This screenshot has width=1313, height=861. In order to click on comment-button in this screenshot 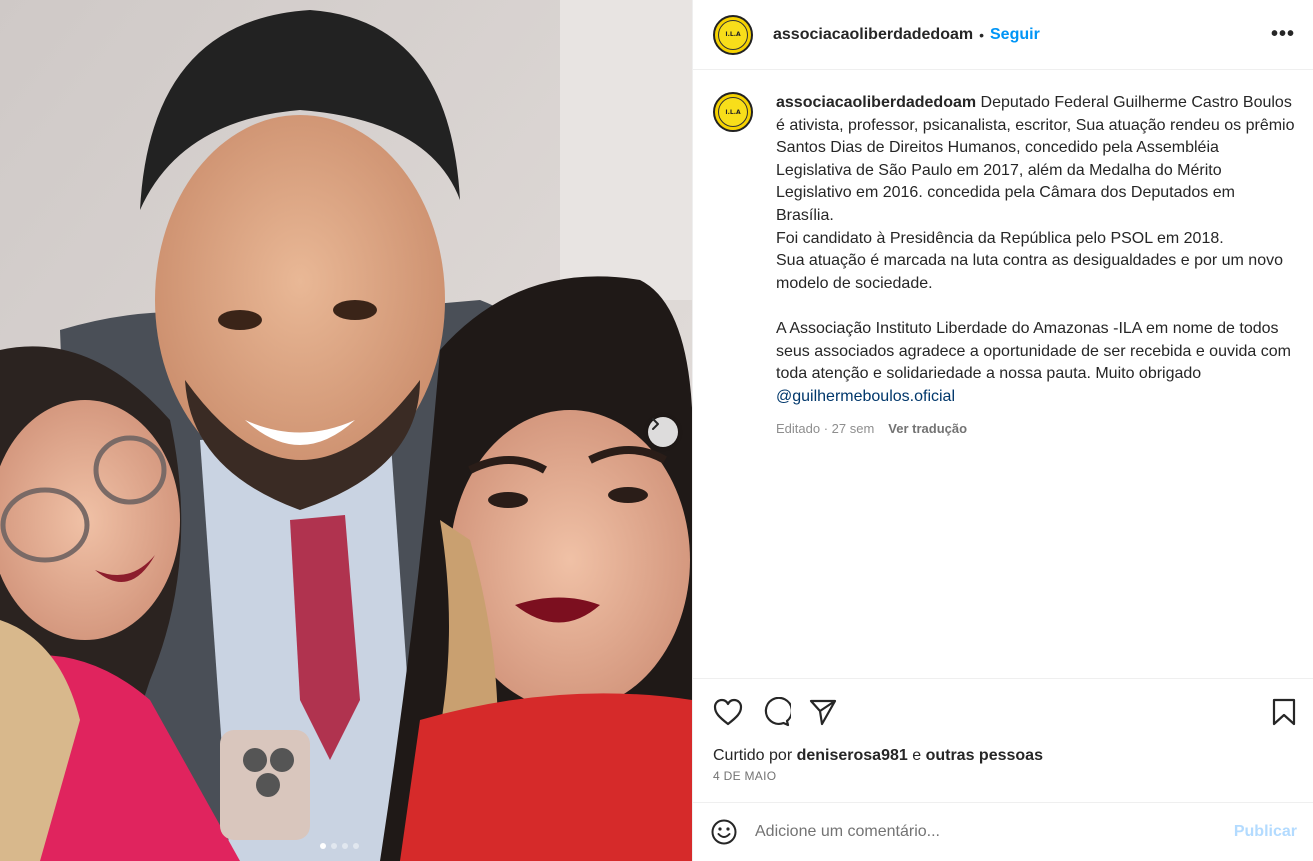, I will do `click(776, 712)`.